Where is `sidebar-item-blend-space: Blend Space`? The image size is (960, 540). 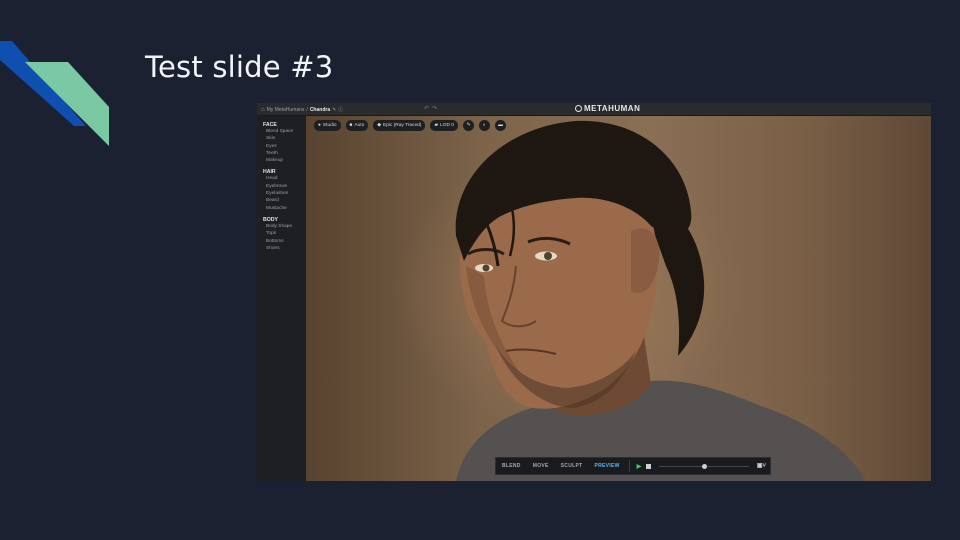
sidebar-item-blend-space: Blend Space is located at coordinates (284, 131).